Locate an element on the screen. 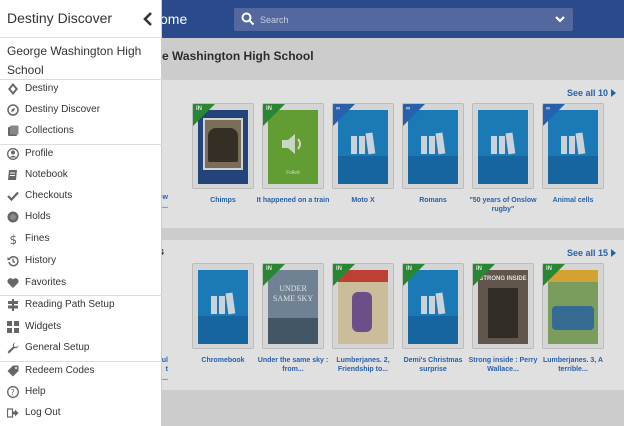 This screenshot has width=624, height=426. holds-icon is located at coordinates (13, 217).